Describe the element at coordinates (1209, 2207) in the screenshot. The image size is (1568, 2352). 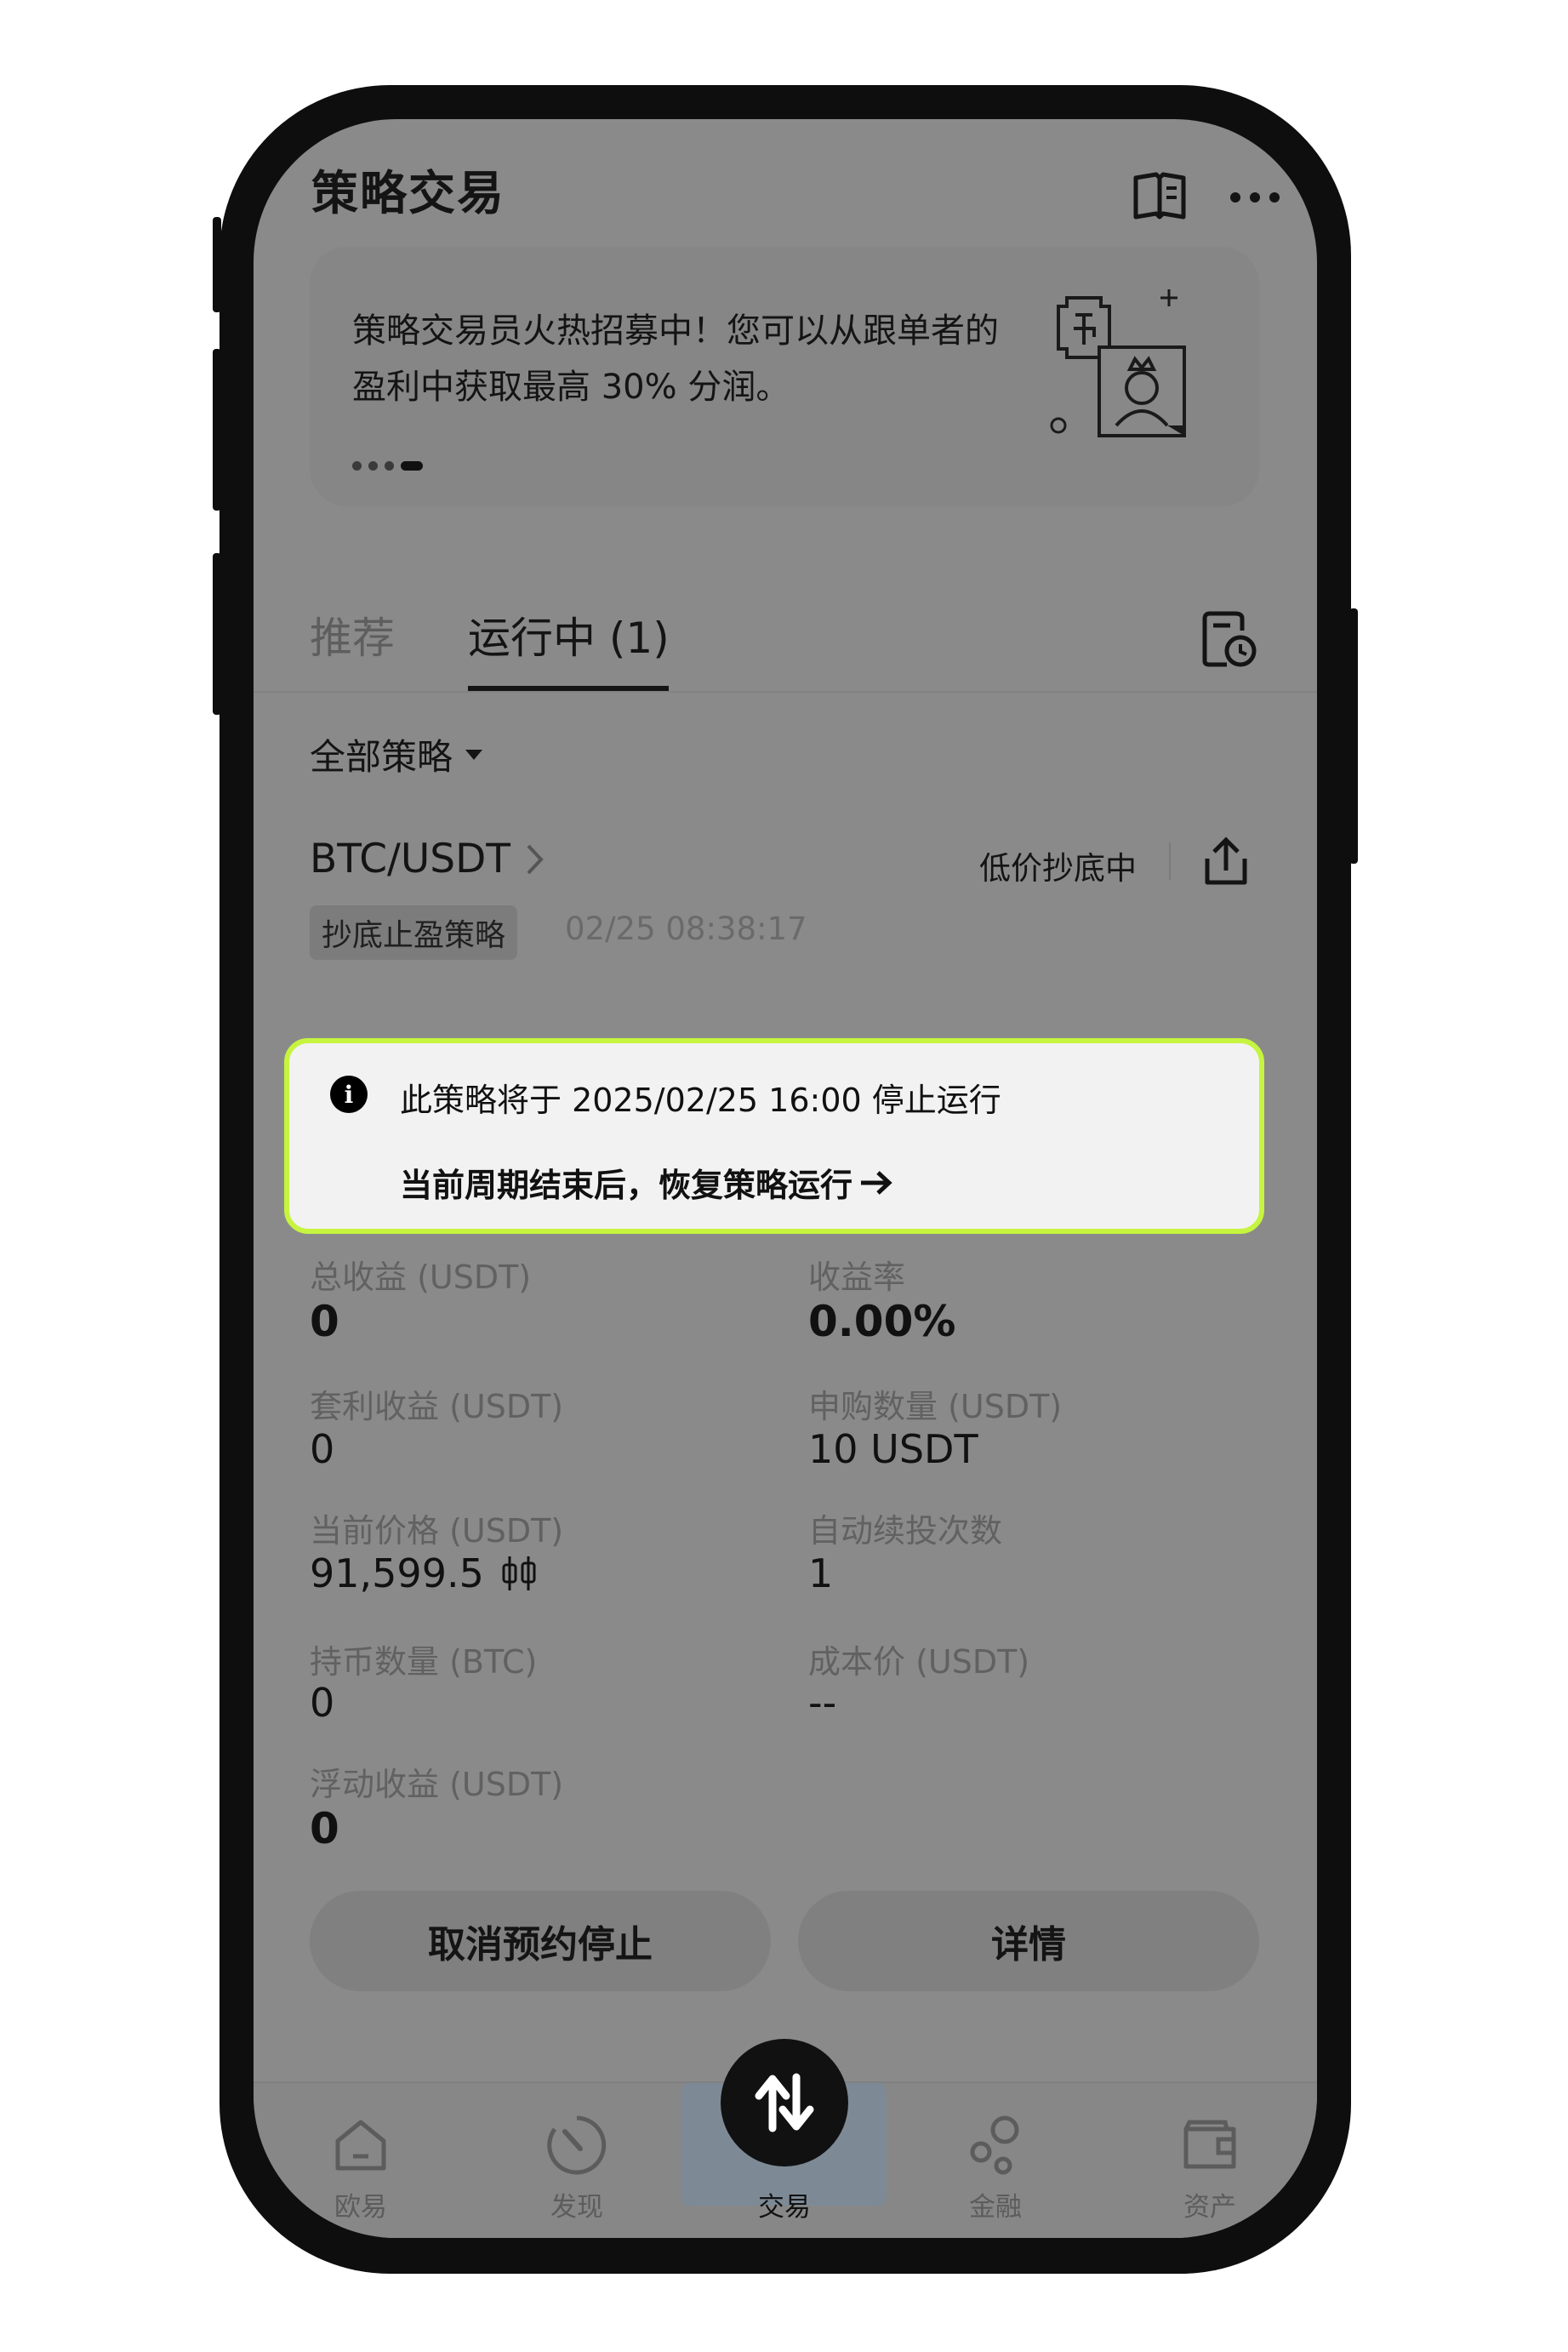
I see `nav-label-assets: 资产` at that location.